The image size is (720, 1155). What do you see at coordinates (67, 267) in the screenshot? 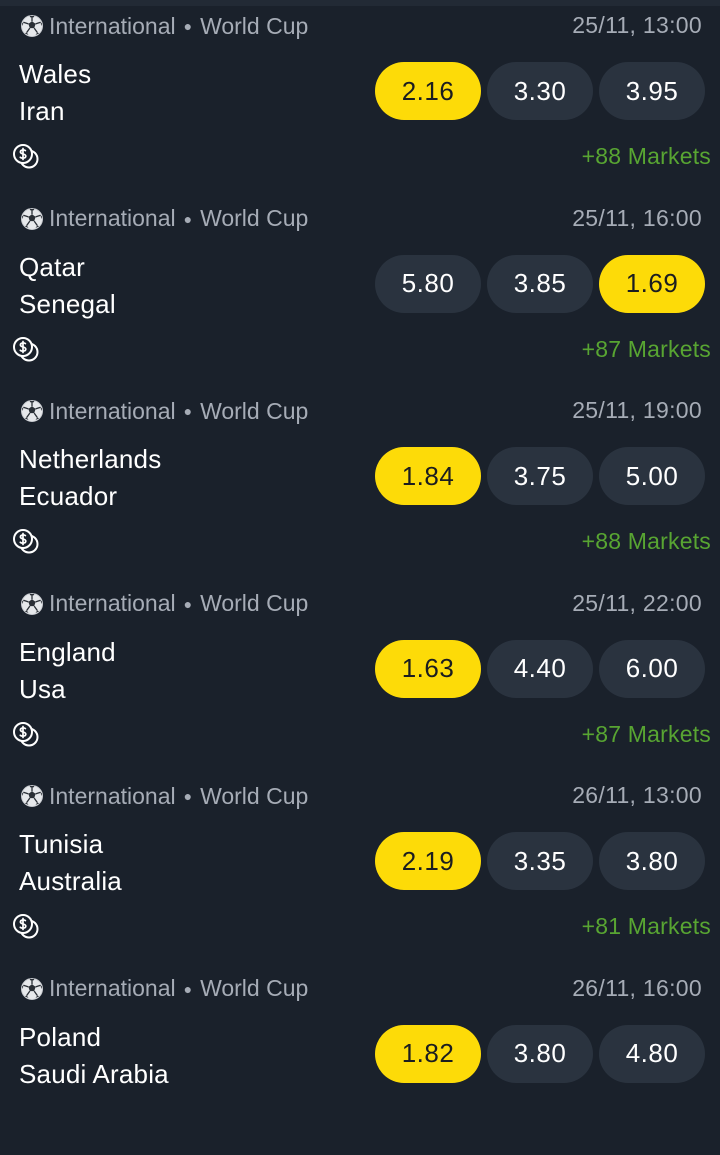
I see `home-team: Qatar` at bounding box center [67, 267].